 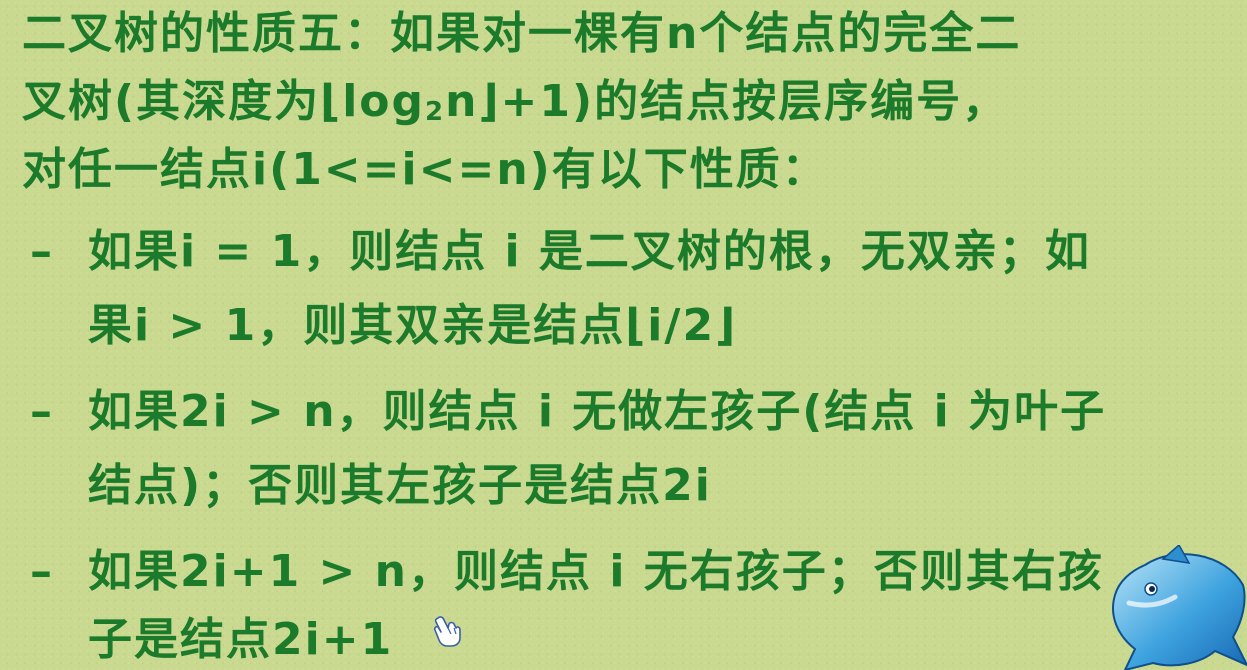 What do you see at coordinates (596, 571) in the screenshot?
I see `bullet-3-line-1: 如果2i+1 > n，则结点 i 无右孩子；否则其右孩` at bounding box center [596, 571].